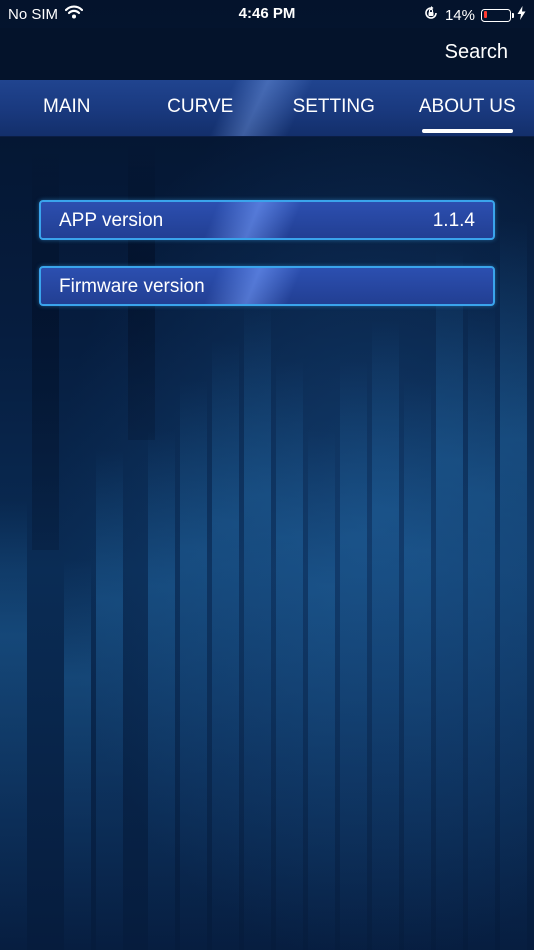  I want to click on tab-main-label: MAIN, so click(67, 106).